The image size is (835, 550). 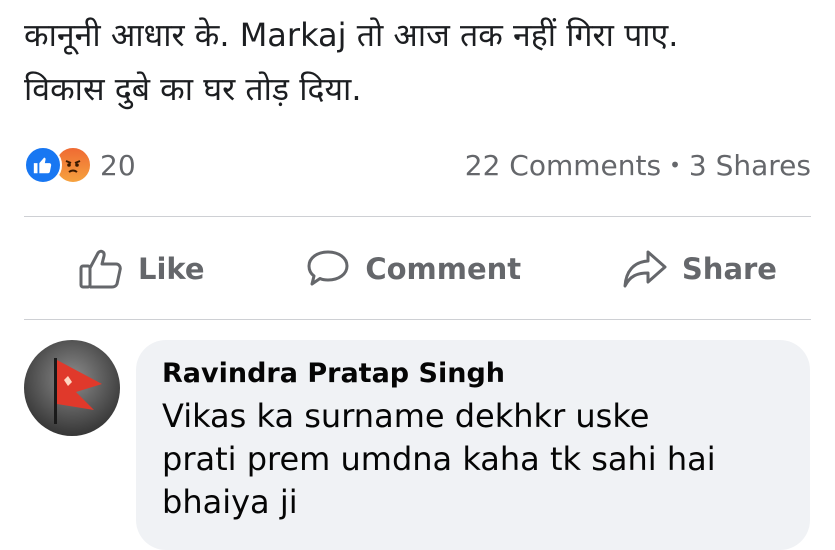 What do you see at coordinates (563, 165) in the screenshot?
I see `comments-count-link: 22 Comments` at bounding box center [563, 165].